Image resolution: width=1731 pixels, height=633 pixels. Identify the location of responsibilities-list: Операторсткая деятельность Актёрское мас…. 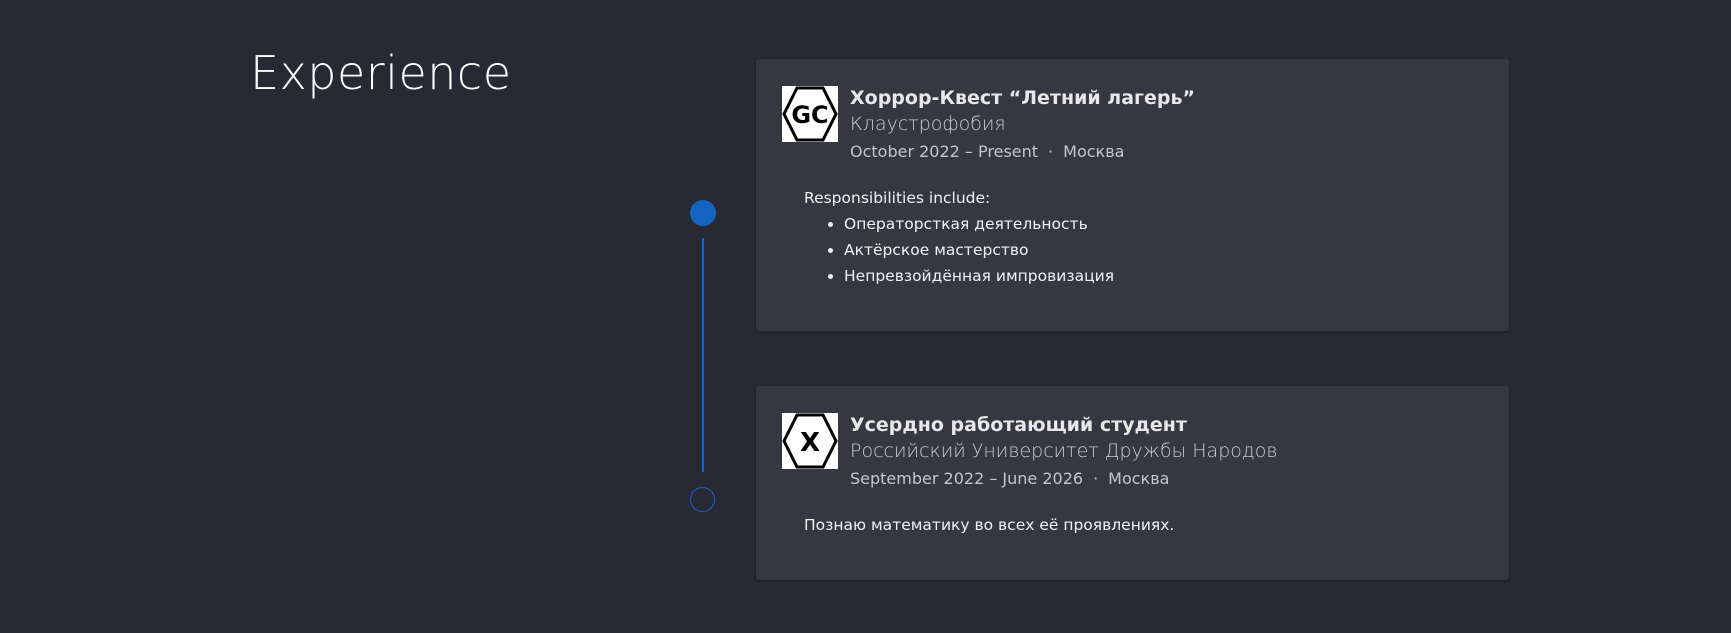
(1146, 250).